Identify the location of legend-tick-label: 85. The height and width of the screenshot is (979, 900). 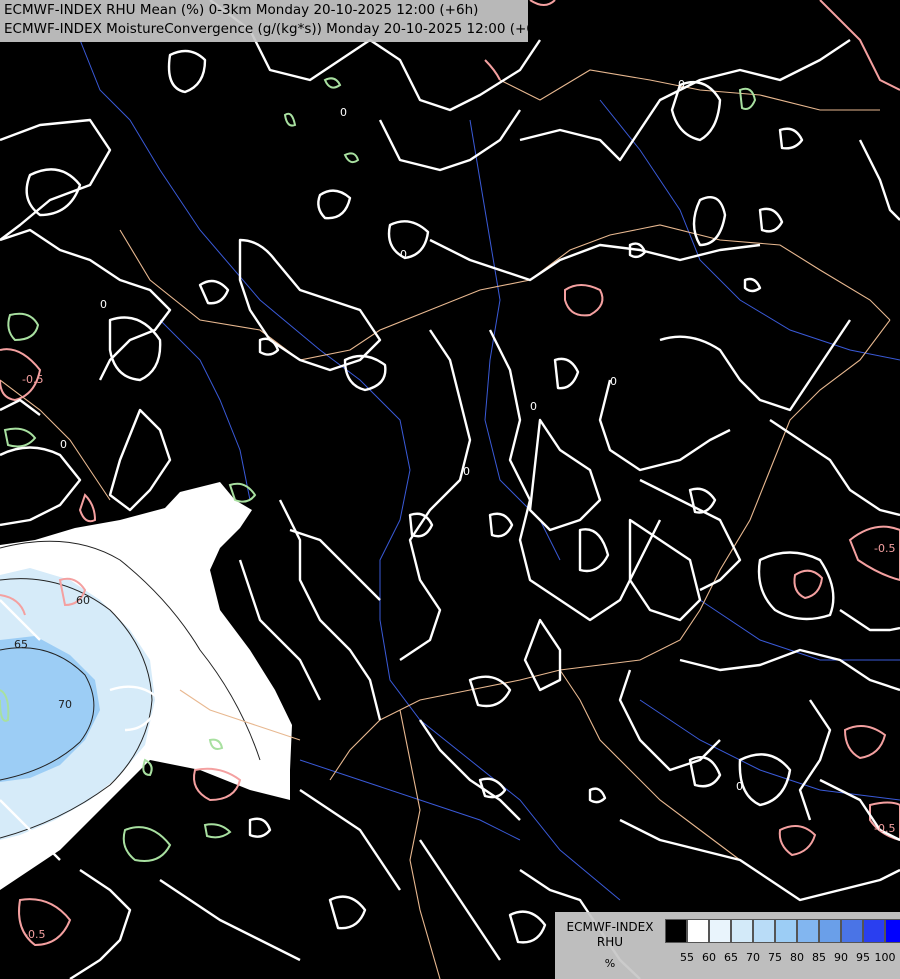
(819, 957).